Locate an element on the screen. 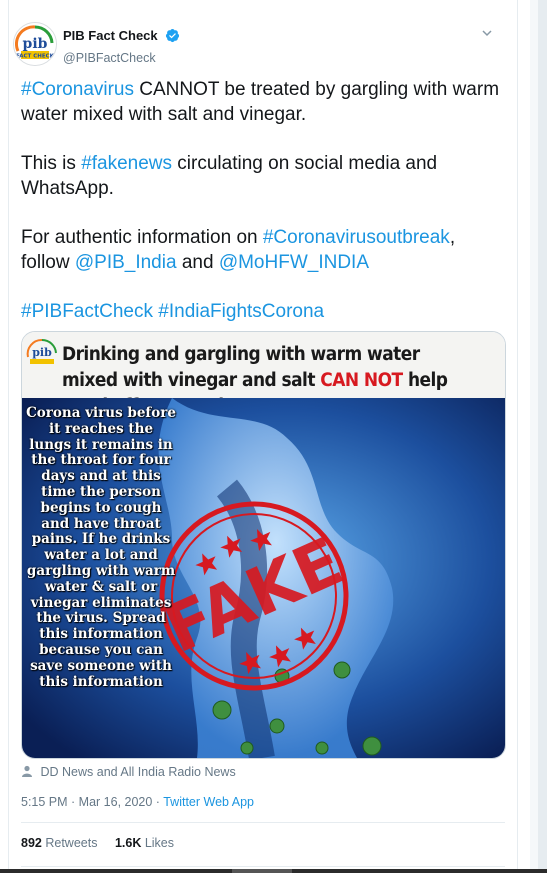 The height and width of the screenshot is (873, 547). tweet-meta: 5:15 PM · Mar 16, 2020 · Twitter Web App is located at coordinates (137, 802).